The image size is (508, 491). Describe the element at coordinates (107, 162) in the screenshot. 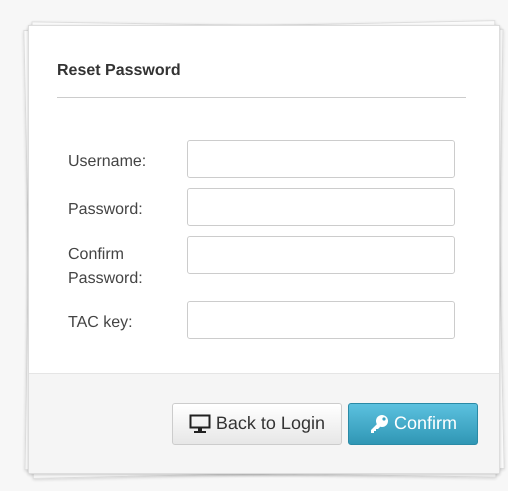

I see `field-label: Username:` at that location.